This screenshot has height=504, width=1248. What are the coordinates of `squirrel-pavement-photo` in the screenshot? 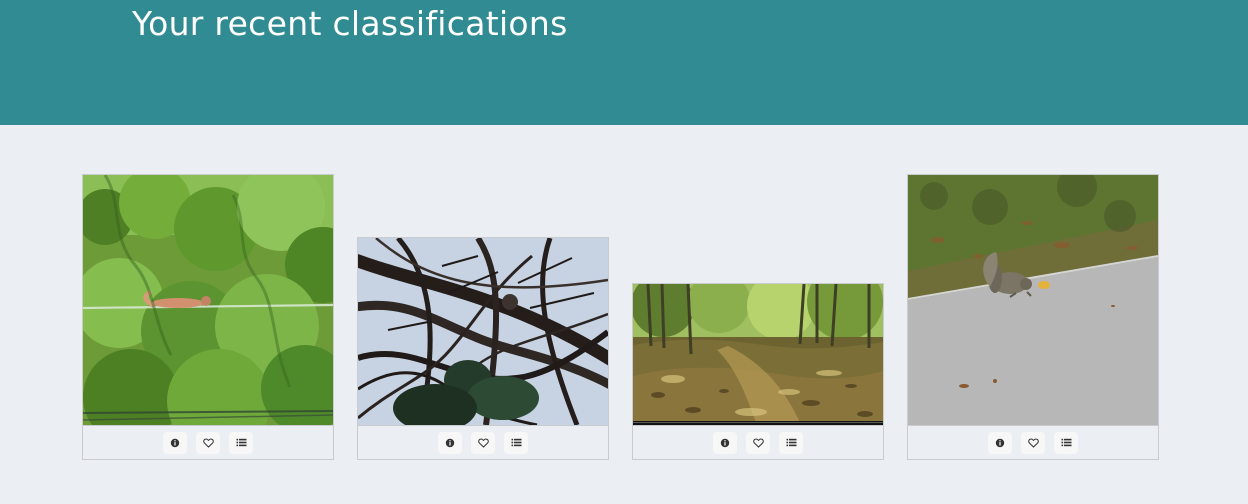 It's located at (1033, 300).